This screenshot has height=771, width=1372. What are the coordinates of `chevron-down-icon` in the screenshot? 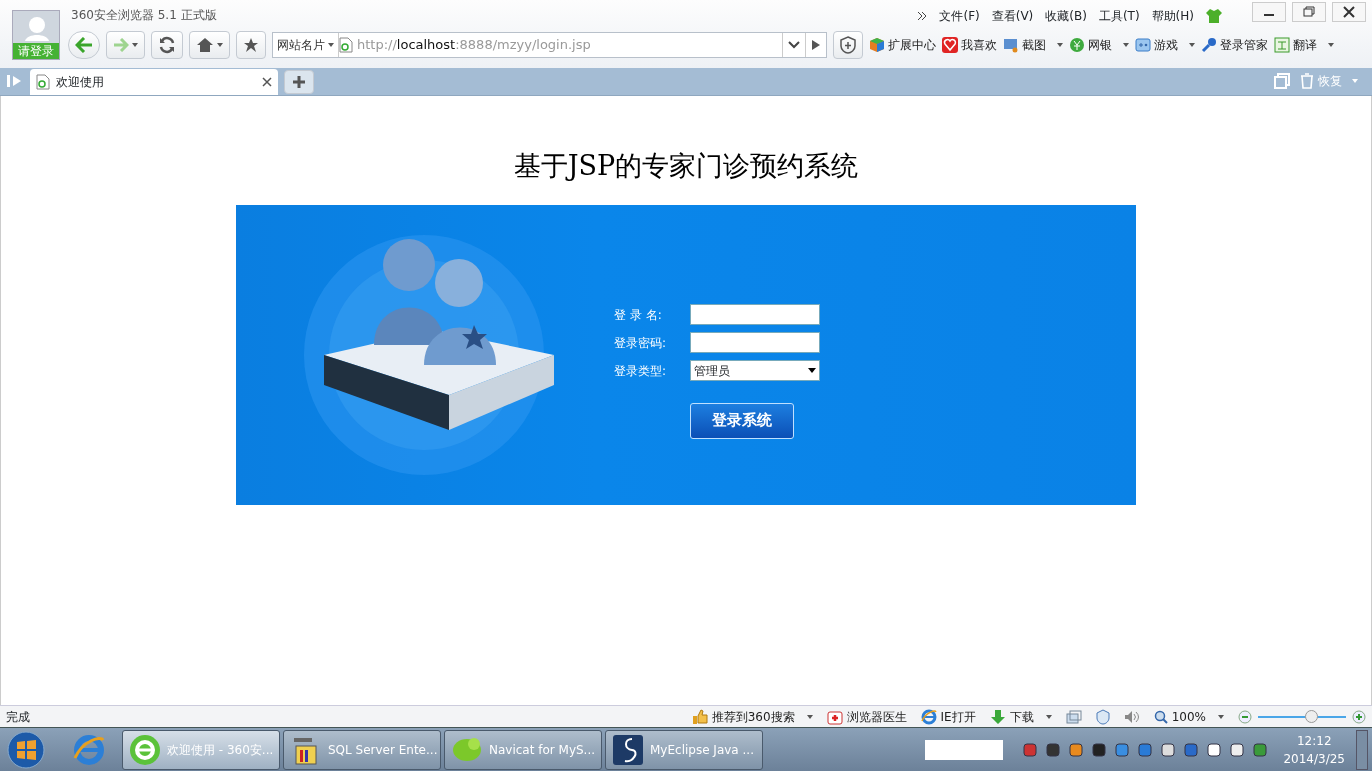 It's located at (794, 45).